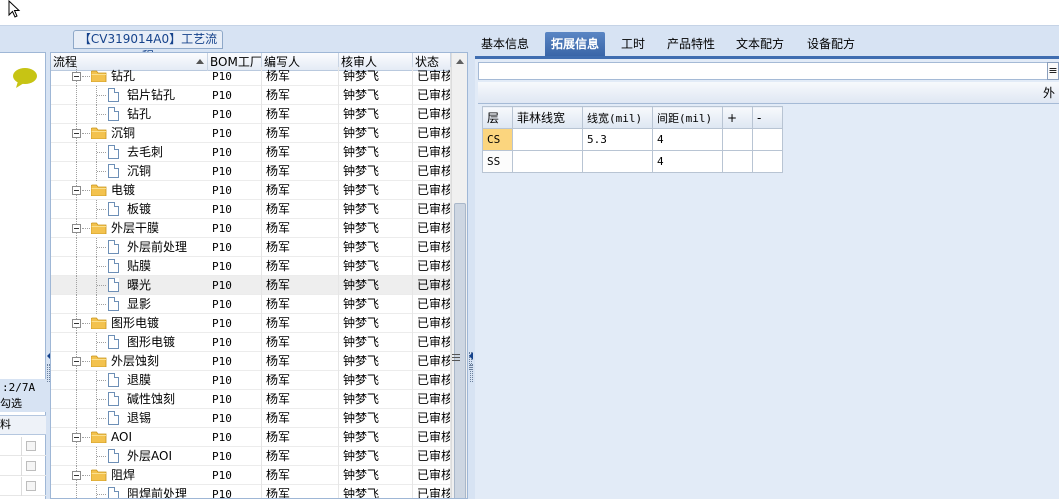 The width and height of the screenshot is (1059, 499). Describe the element at coordinates (617, 161) in the screenshot. I see `cell-line-width` at that location.